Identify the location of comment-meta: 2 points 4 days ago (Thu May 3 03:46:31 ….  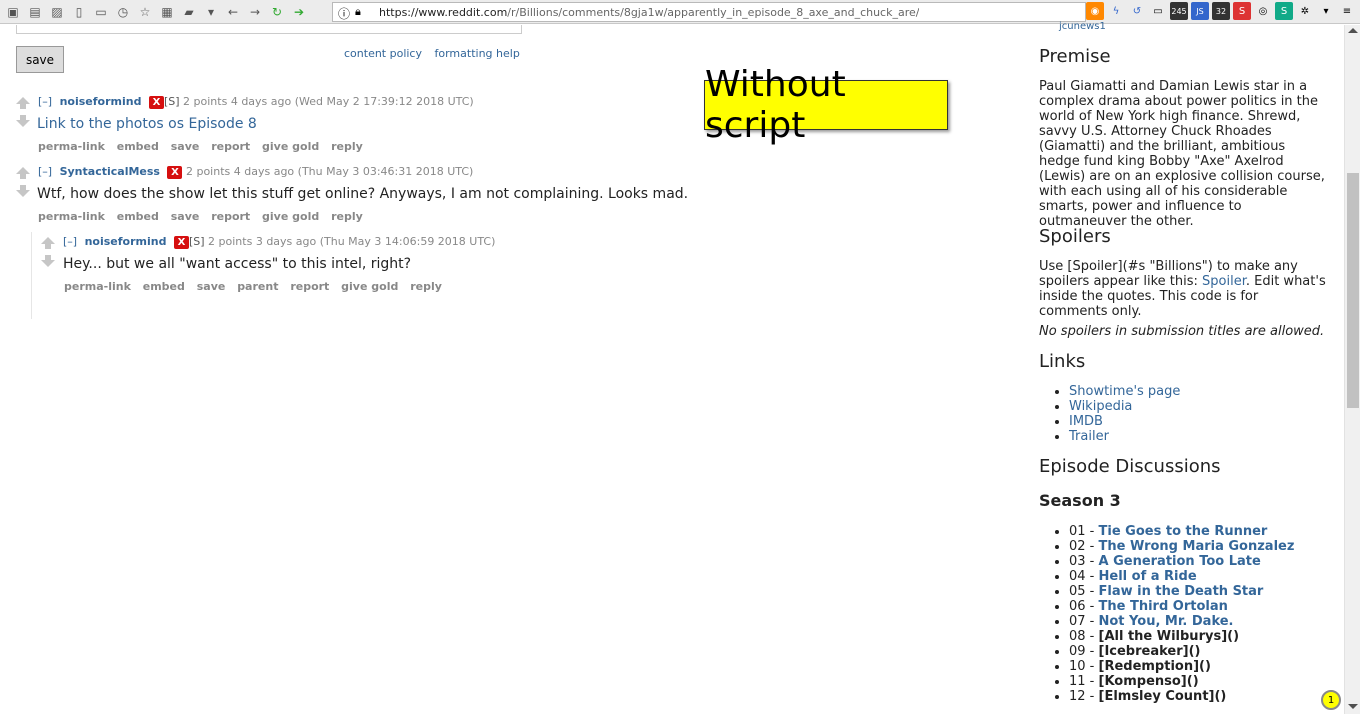
(329, 171).